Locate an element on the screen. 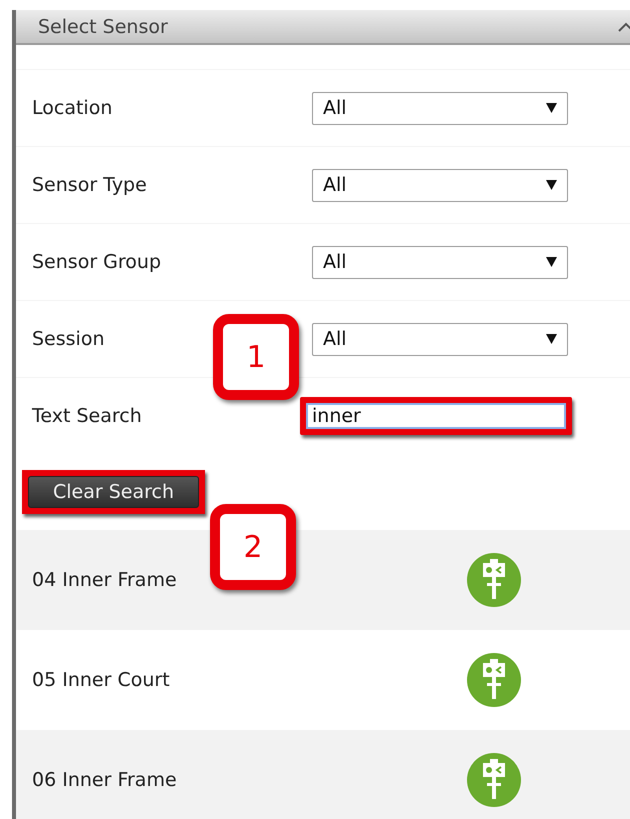  sensor-name: 06 Inner Frame is located at coordinates (104, 780).